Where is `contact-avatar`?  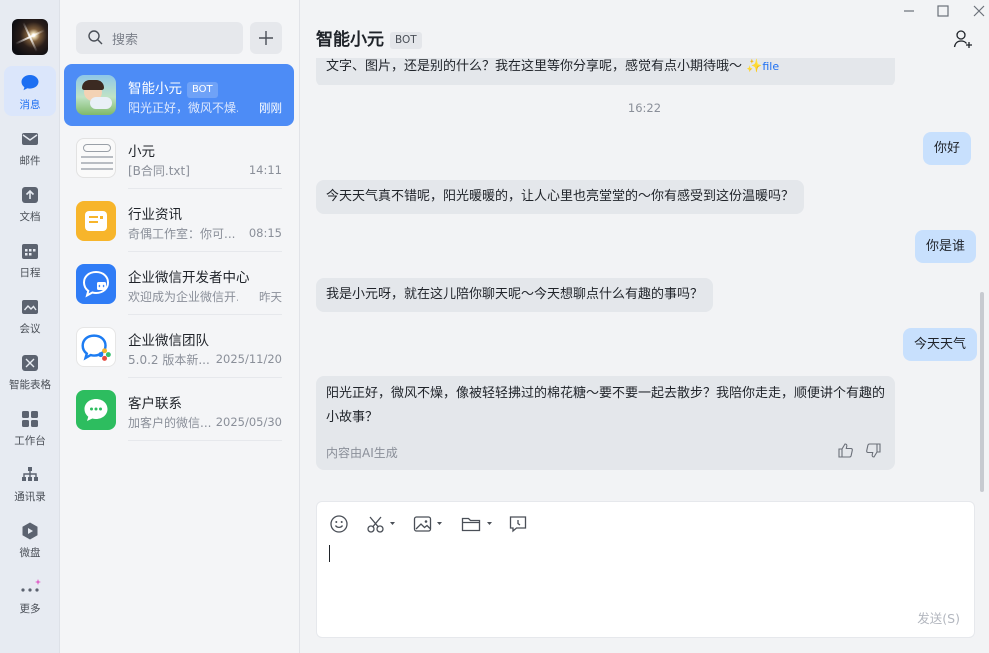 contact-avatar is located at coordinates (96, 158).